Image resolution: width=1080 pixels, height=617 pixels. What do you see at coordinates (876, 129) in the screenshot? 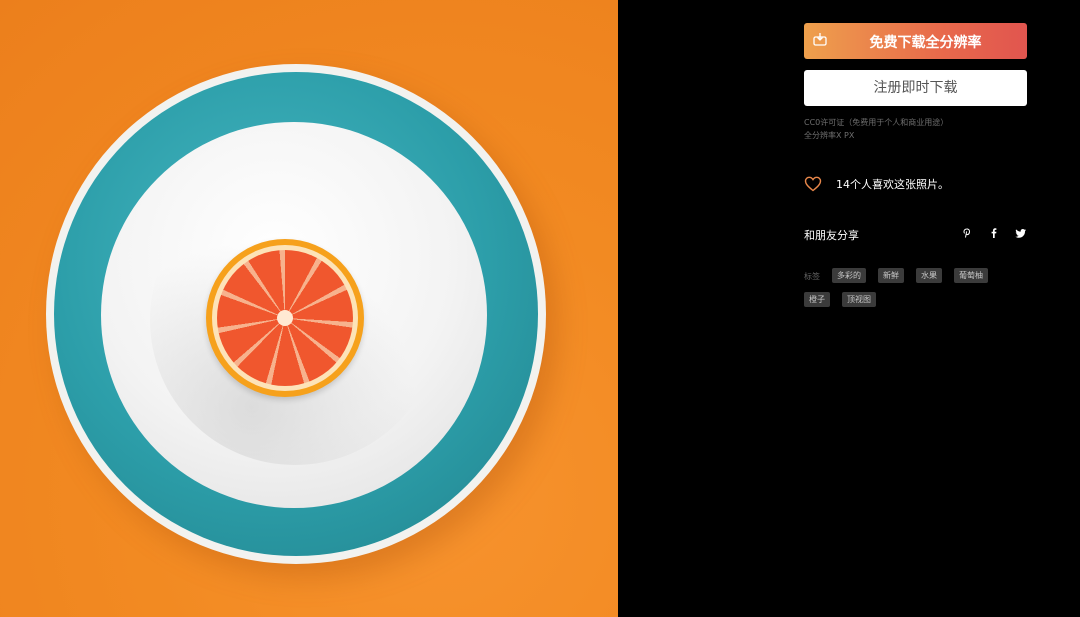
I see `license-info: CC0许可证（免费用于个人和商业用途） 全分辨率X PX` at bounding box center [876, 129].